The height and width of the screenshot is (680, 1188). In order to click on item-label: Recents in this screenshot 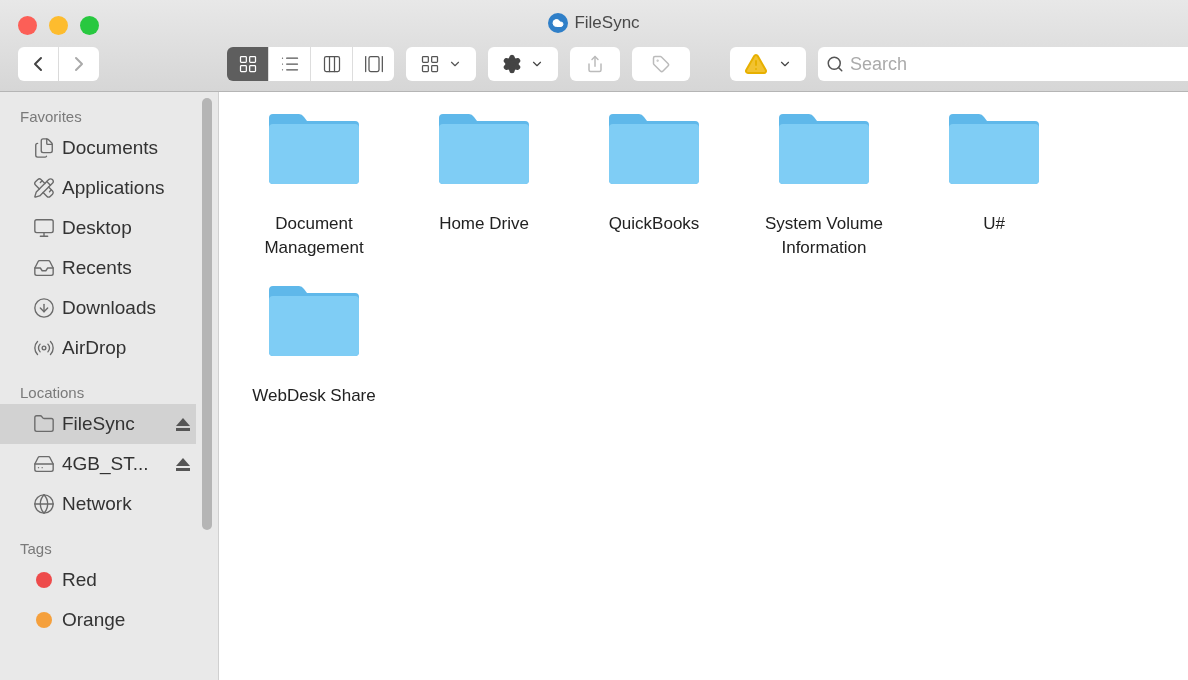, I will do `click(97, 267)`.